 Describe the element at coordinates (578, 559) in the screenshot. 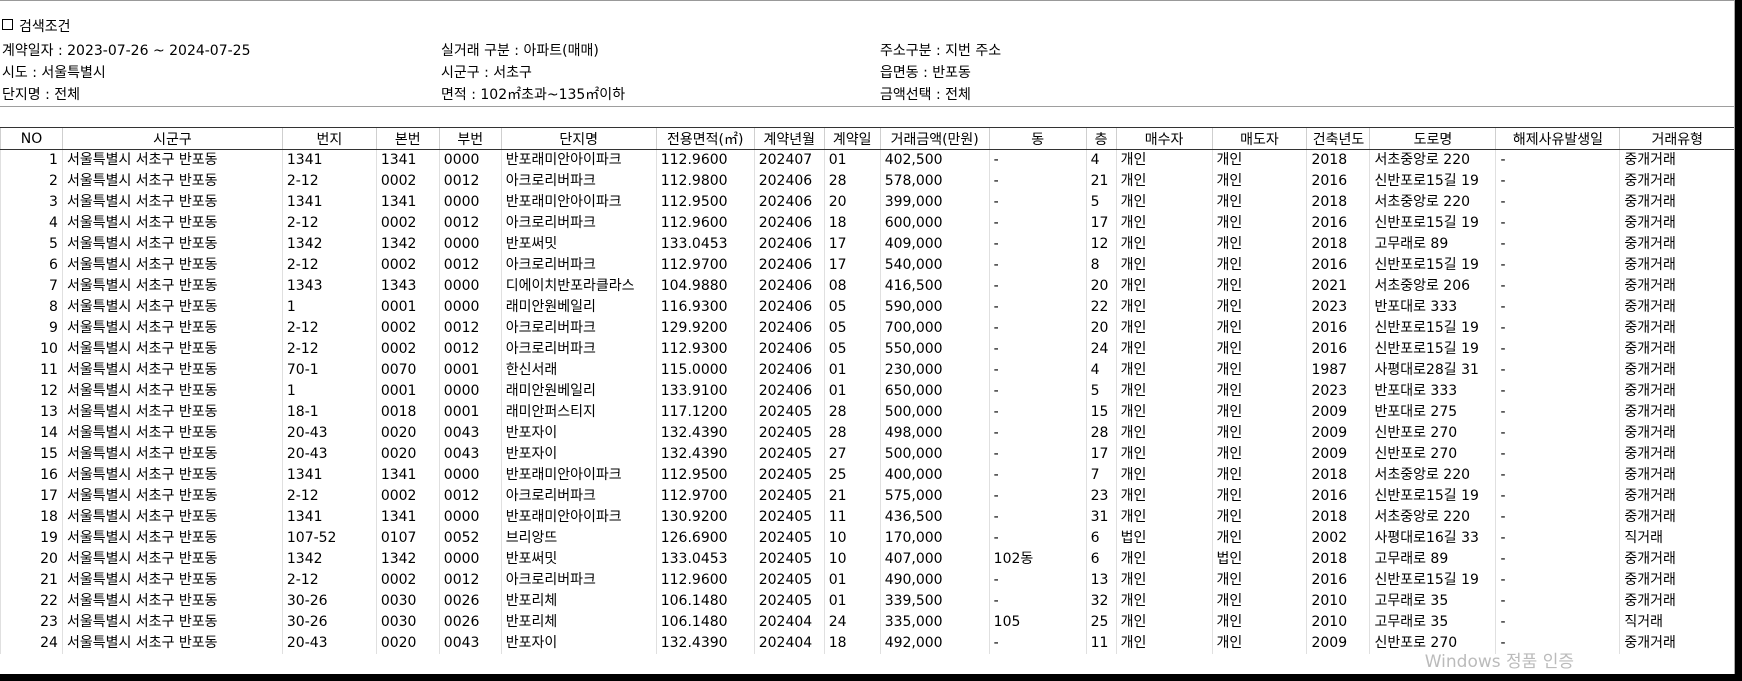

I see `table-cell: 반포써밋` at that location.